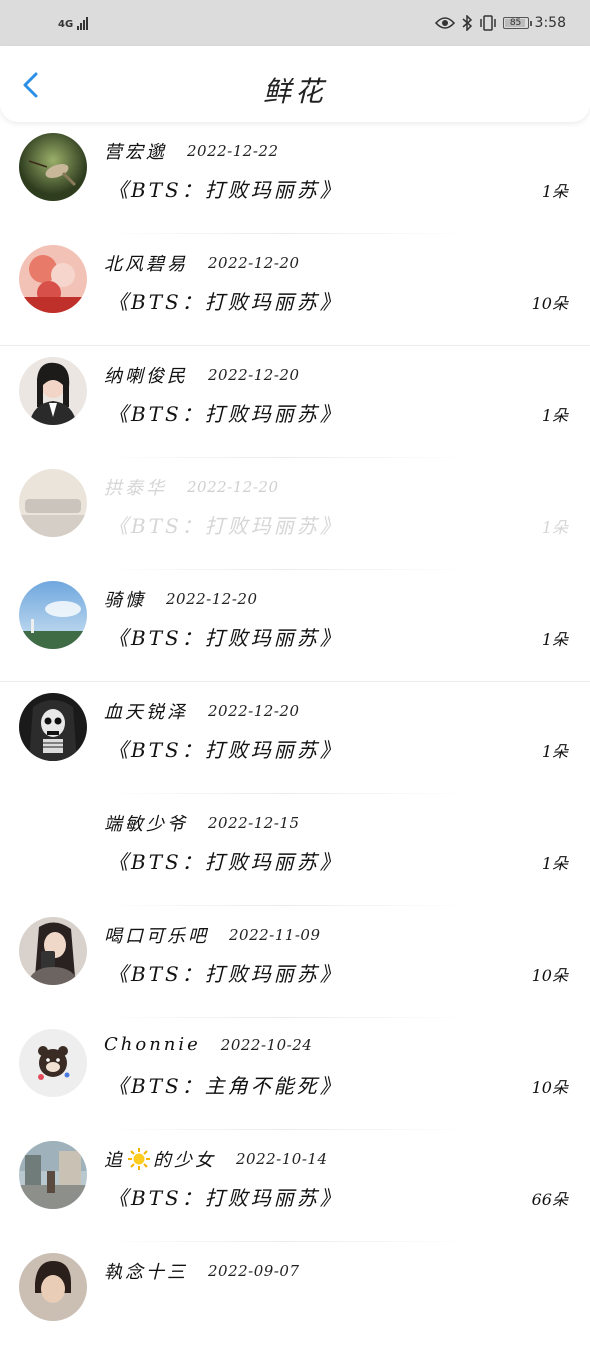 Image resolution: width=590 pixels, height=1354 pixels. I want to click on list-item: 追 的少女 2022-10-14 《BTS：打败玛丽苏》 66朵, so click(295, 1186).